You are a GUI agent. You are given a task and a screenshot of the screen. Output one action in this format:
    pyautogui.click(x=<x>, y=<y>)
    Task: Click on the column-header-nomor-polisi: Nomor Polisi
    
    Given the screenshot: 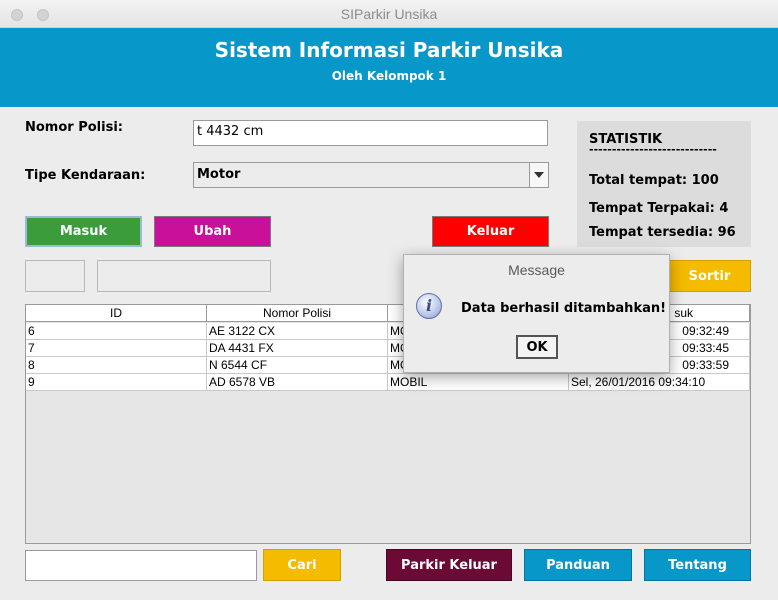 What is the action you would take?
    pyautogui.click(x=297, y=313)
    